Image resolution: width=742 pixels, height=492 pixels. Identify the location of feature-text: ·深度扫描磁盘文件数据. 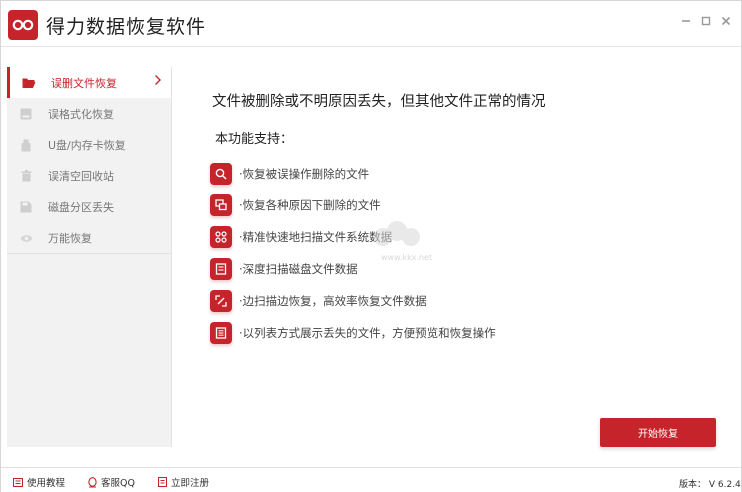
(298, 269).